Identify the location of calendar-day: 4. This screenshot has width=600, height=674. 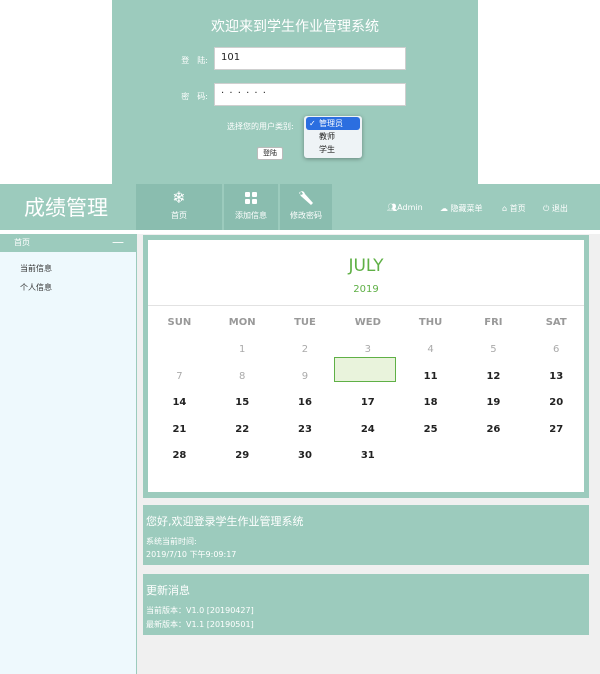
(430, 350).